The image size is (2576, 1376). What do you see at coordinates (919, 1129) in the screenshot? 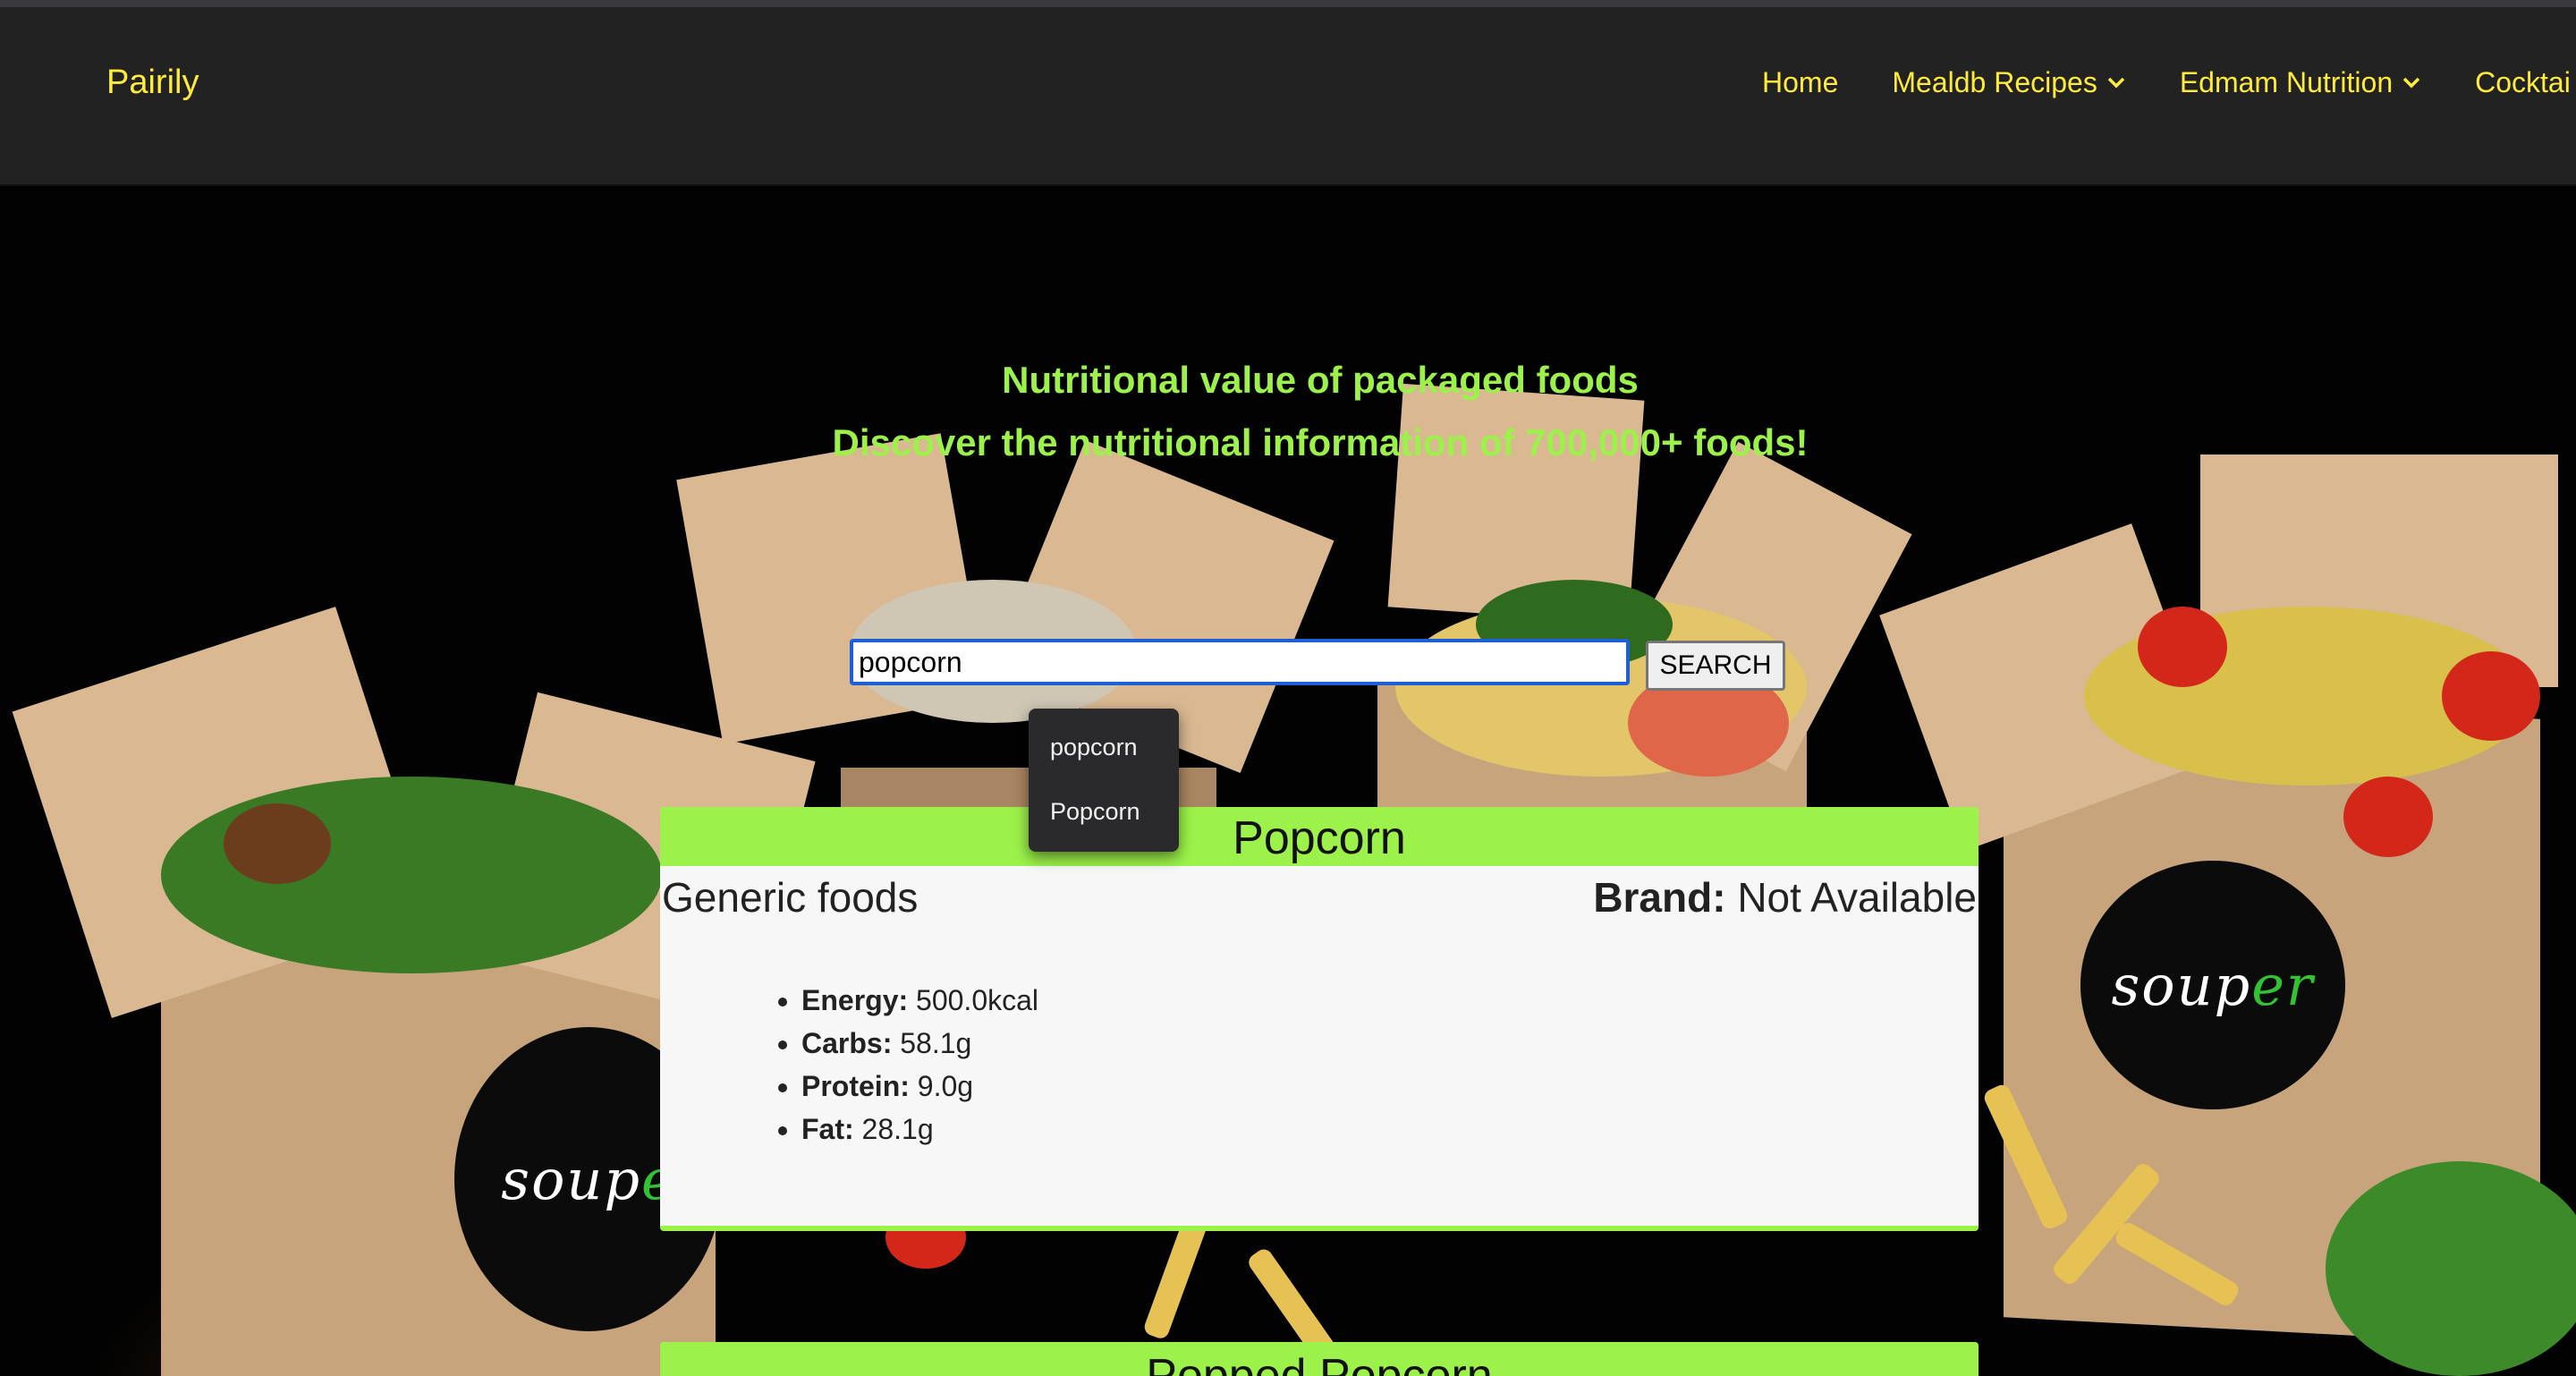
I see `nutrient-fat: Fat: 28.1g` at bounding box center [919, 1129].